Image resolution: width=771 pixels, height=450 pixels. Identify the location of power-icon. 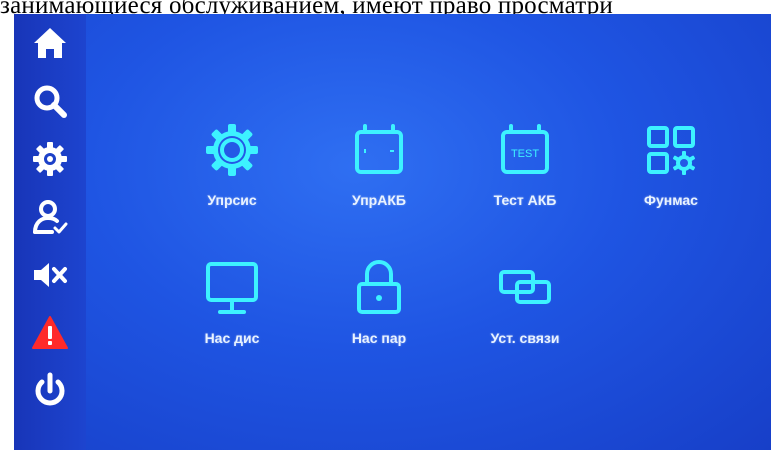
(50, 389).